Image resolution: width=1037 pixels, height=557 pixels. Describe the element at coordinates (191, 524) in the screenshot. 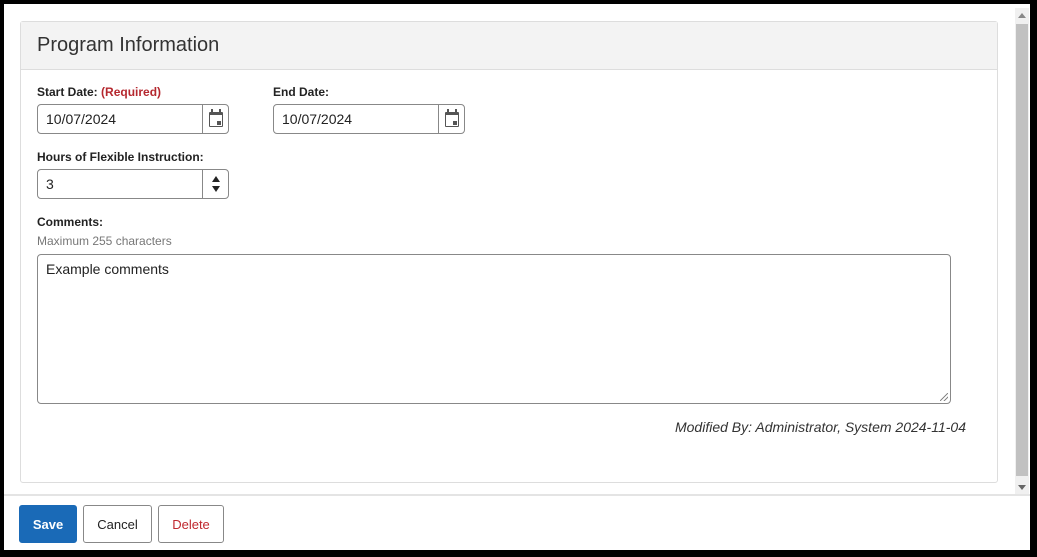

I see `delete-button: Delete` at that location.